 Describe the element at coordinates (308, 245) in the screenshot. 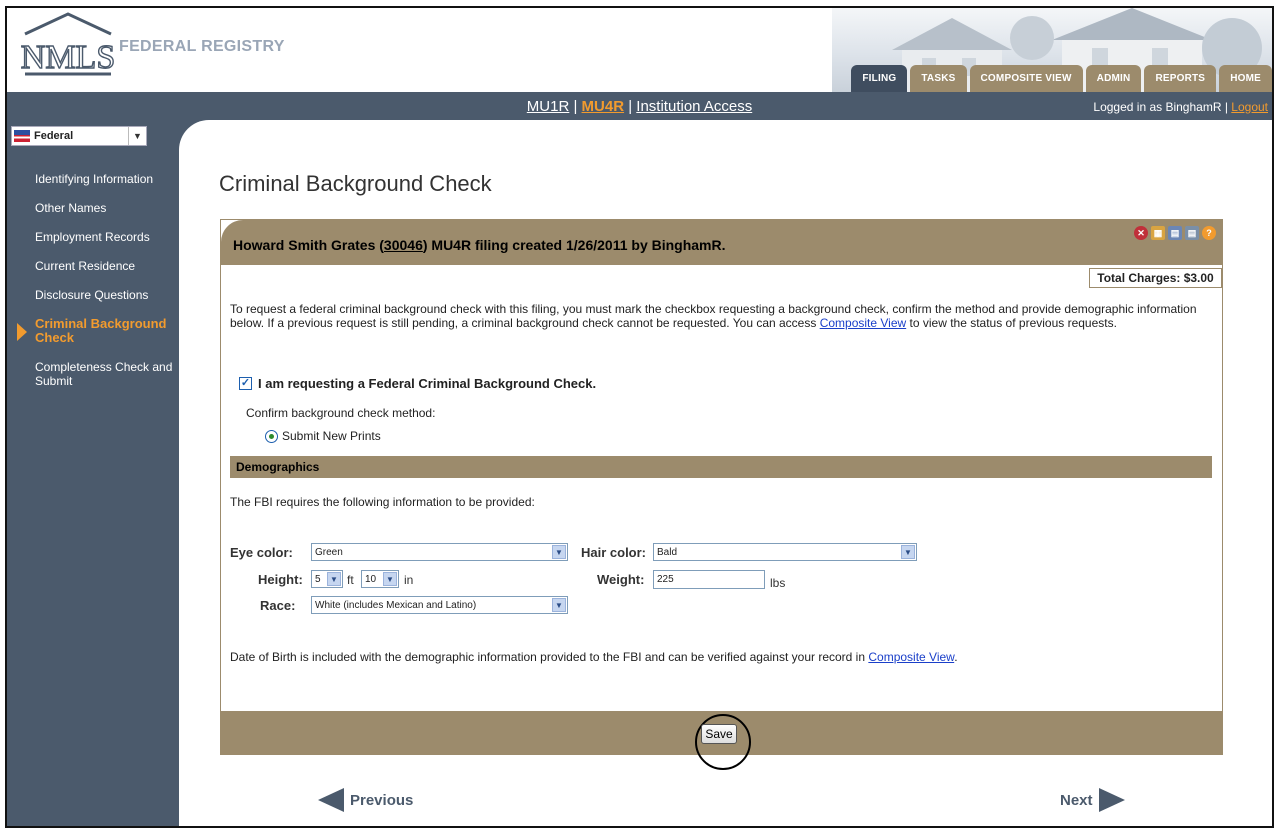

I see `filing-title-prefix: Howard Smith Grates (` at that location.